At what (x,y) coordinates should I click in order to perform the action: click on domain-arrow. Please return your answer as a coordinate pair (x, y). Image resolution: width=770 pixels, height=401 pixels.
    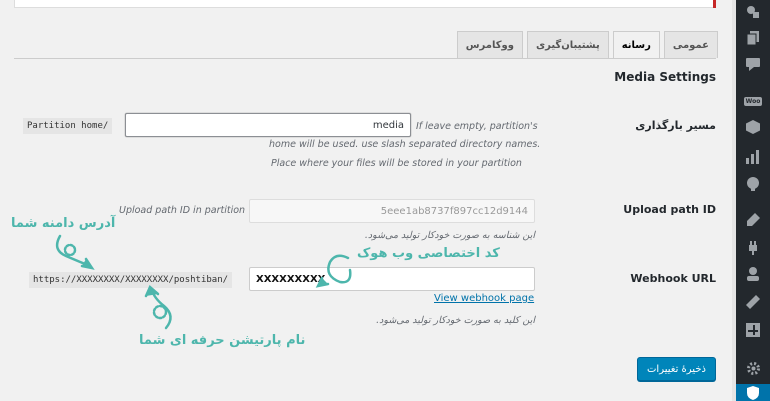
    Looking at the image, I should click on (75, 252).